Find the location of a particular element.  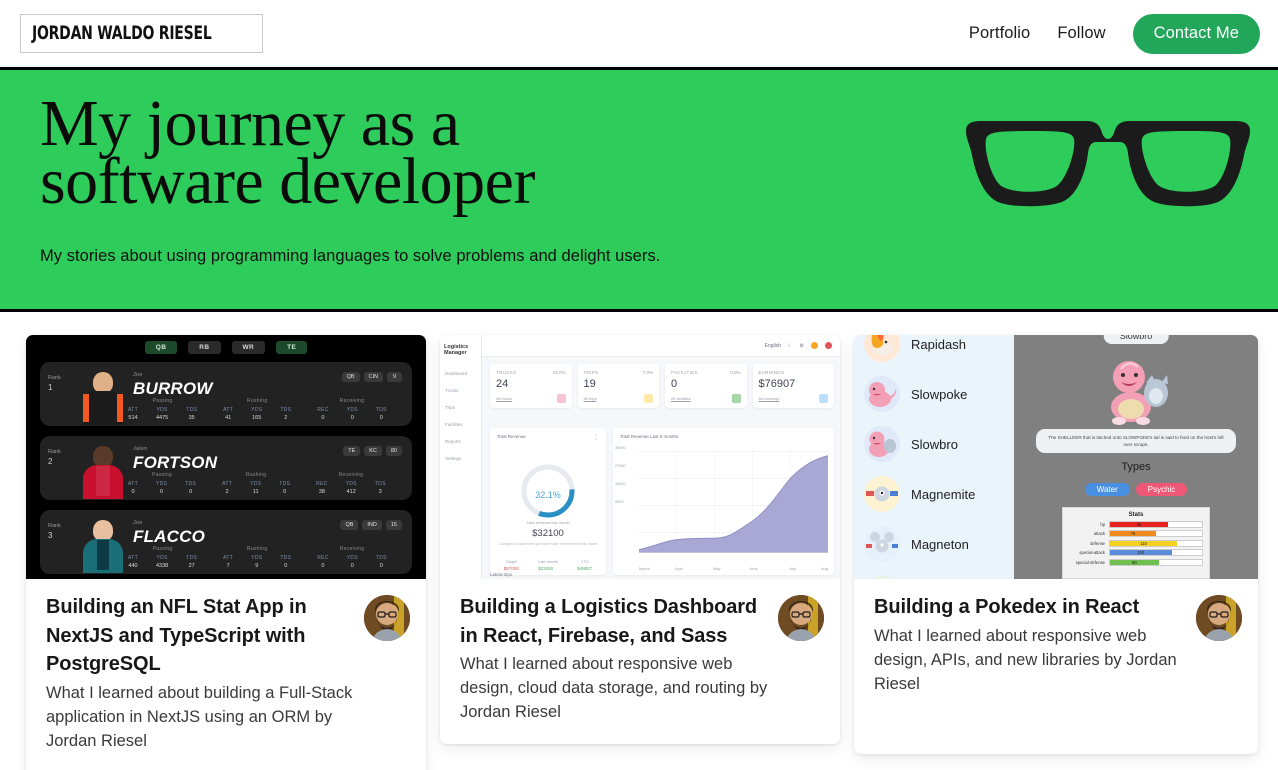

pokemon-stat-row: defense 110 is located at coordinates (1136, 543).